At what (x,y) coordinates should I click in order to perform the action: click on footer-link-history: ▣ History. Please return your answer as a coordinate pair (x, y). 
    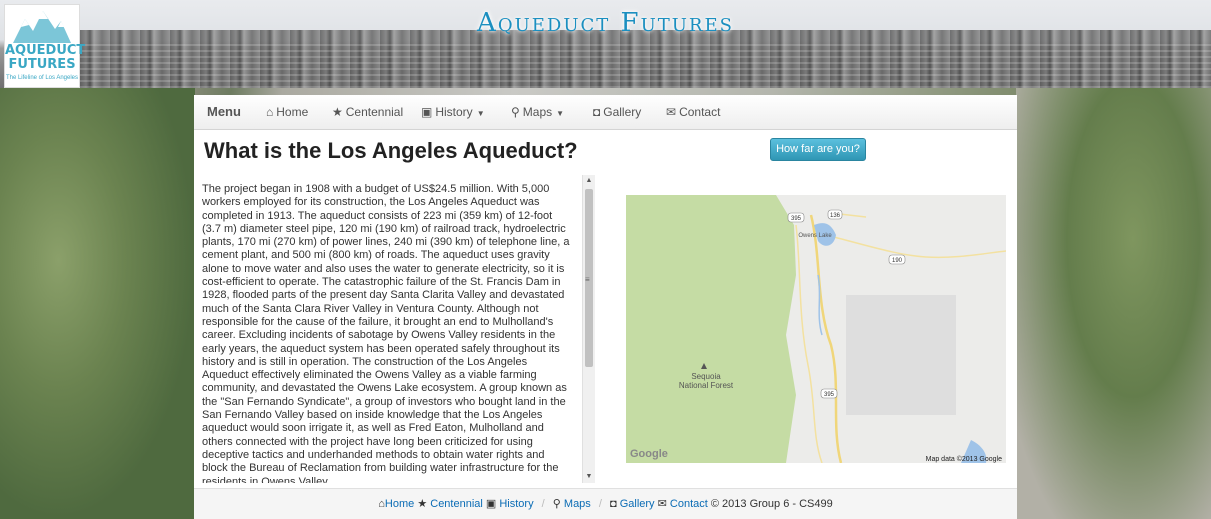
    Looking at the image, I should click on (510, 504).